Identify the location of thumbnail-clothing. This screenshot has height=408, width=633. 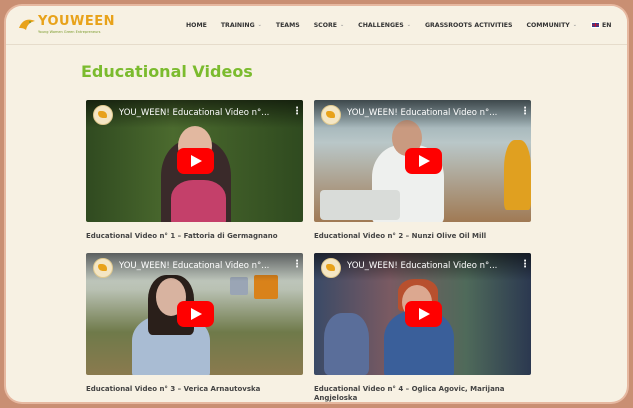
(198, 201).